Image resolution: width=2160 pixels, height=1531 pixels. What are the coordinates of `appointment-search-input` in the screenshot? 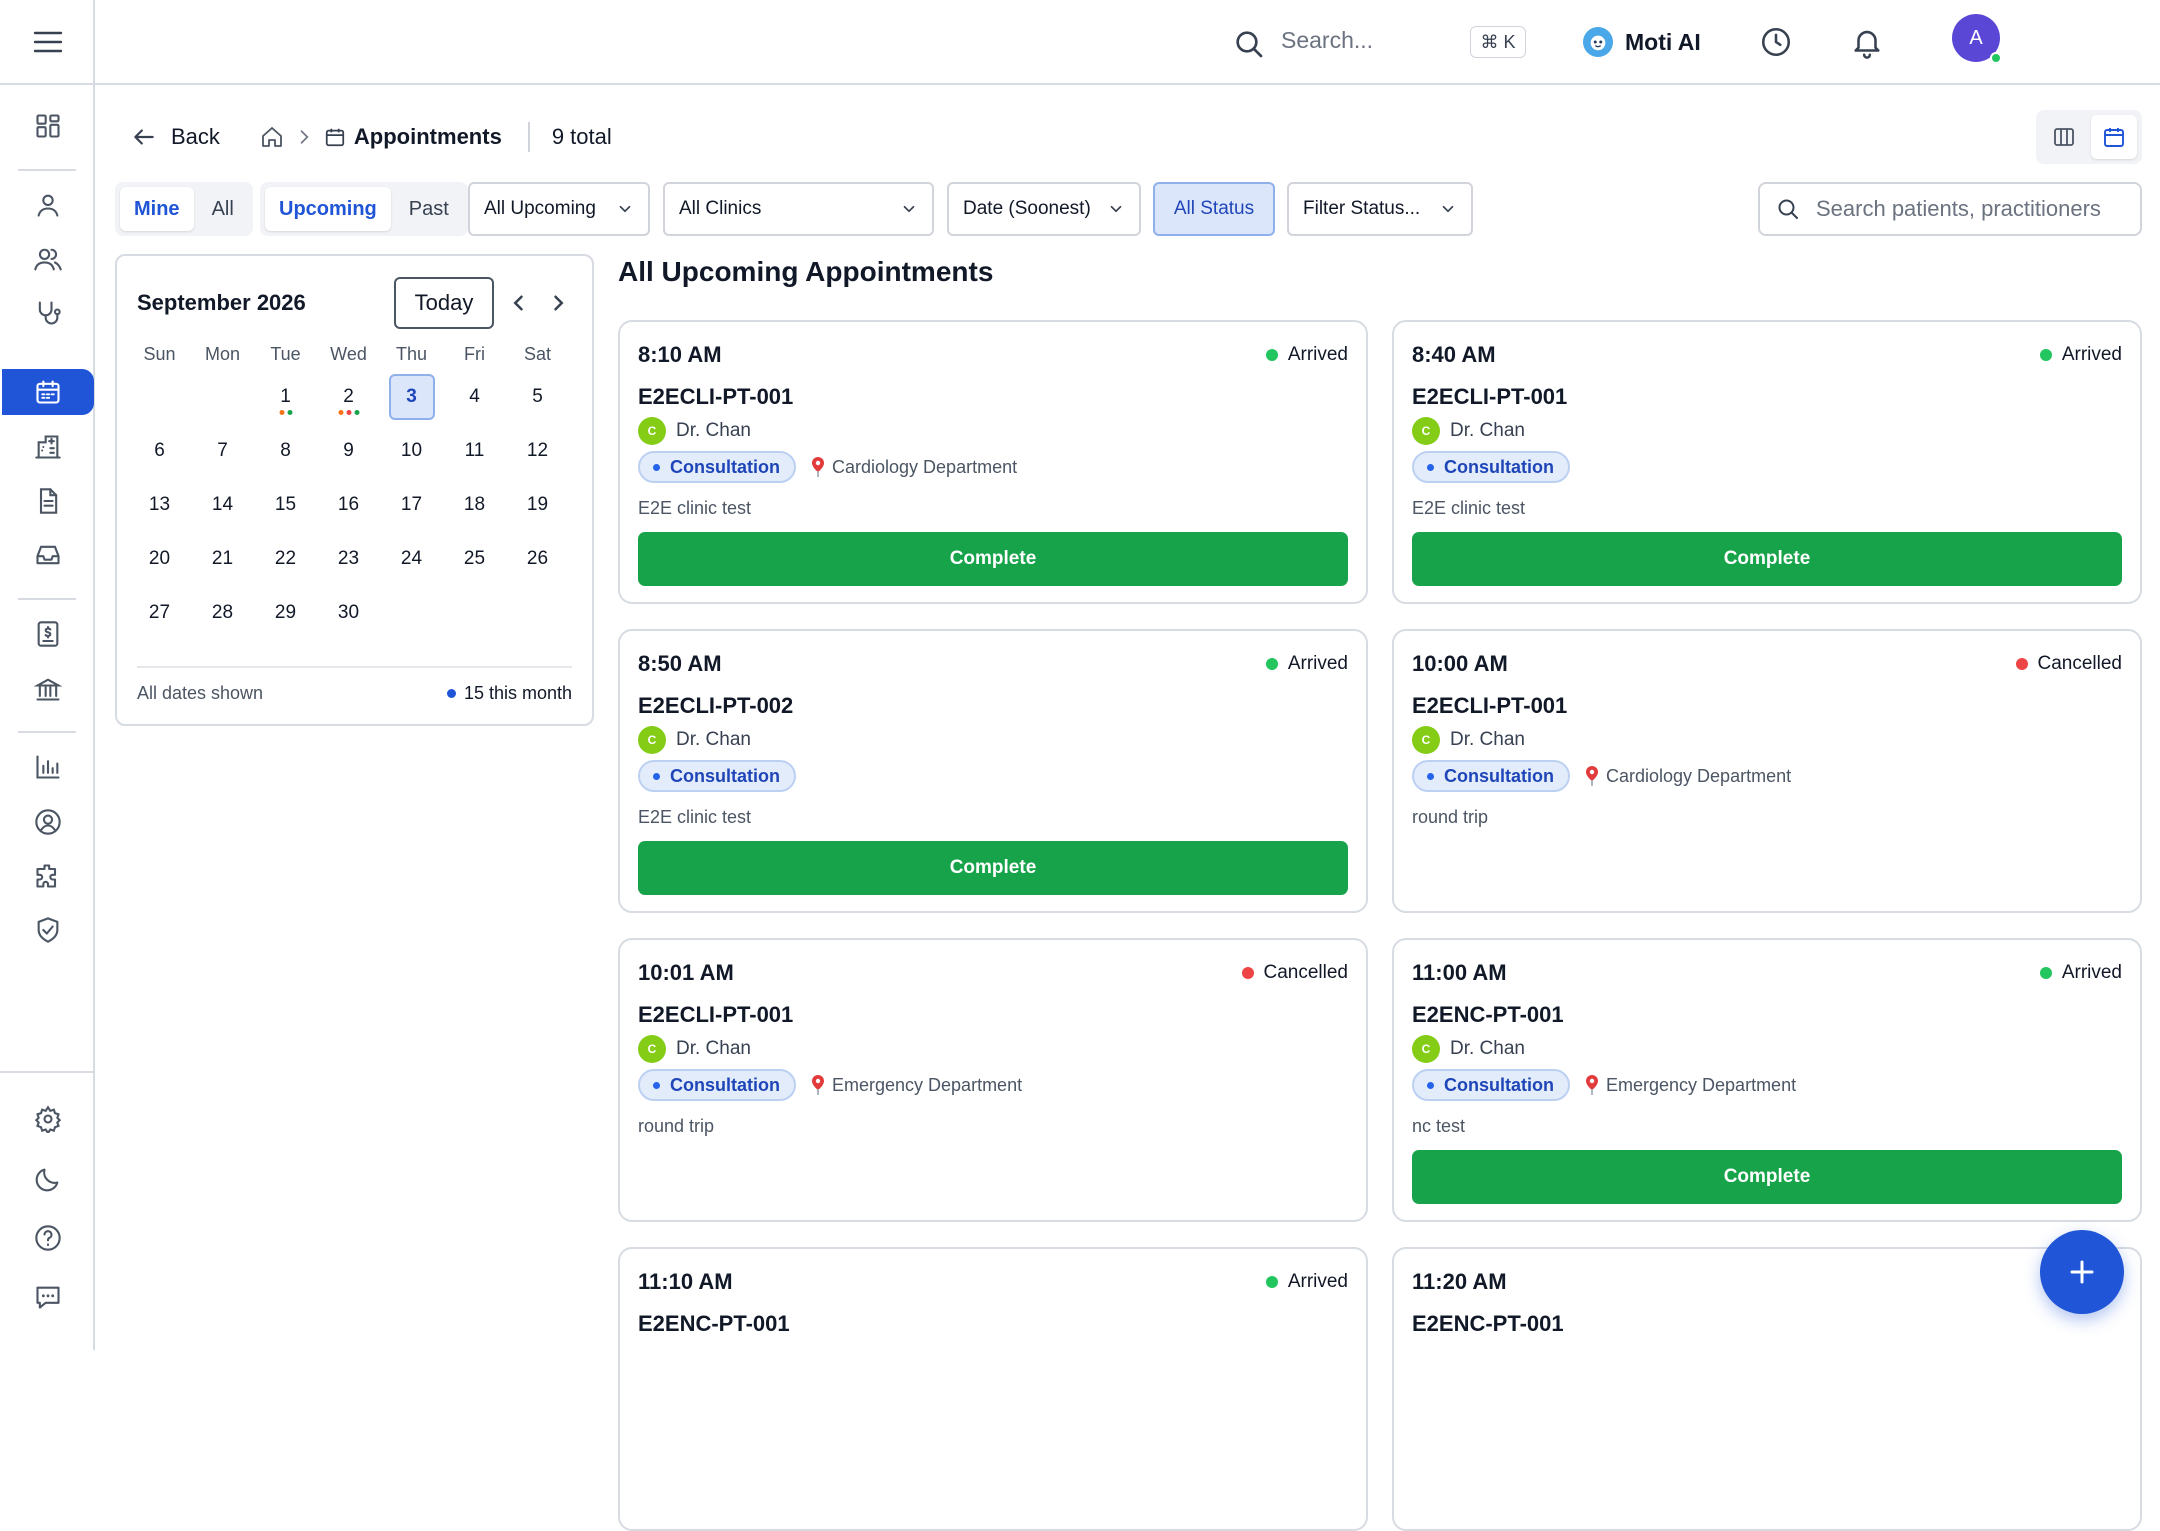 It's located at (1961, 209).